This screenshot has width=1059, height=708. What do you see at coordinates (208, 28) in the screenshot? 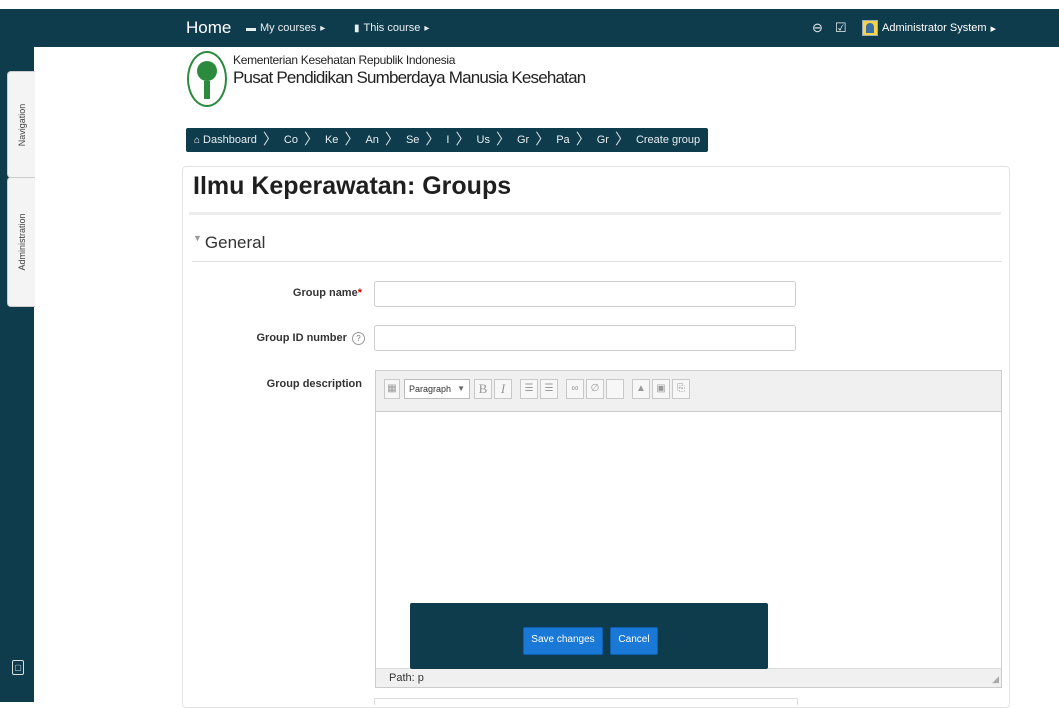
I see `home-link: Home` at bounding box center [208, 28].